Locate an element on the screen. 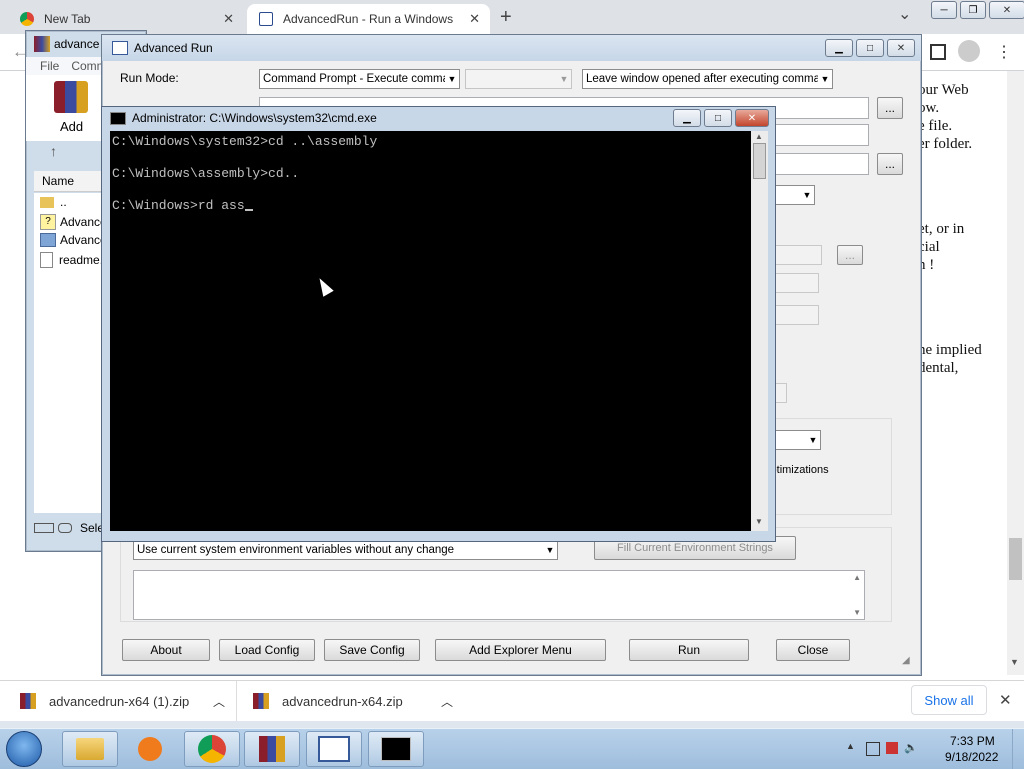  key-icon is located at coordinates (65, 528).